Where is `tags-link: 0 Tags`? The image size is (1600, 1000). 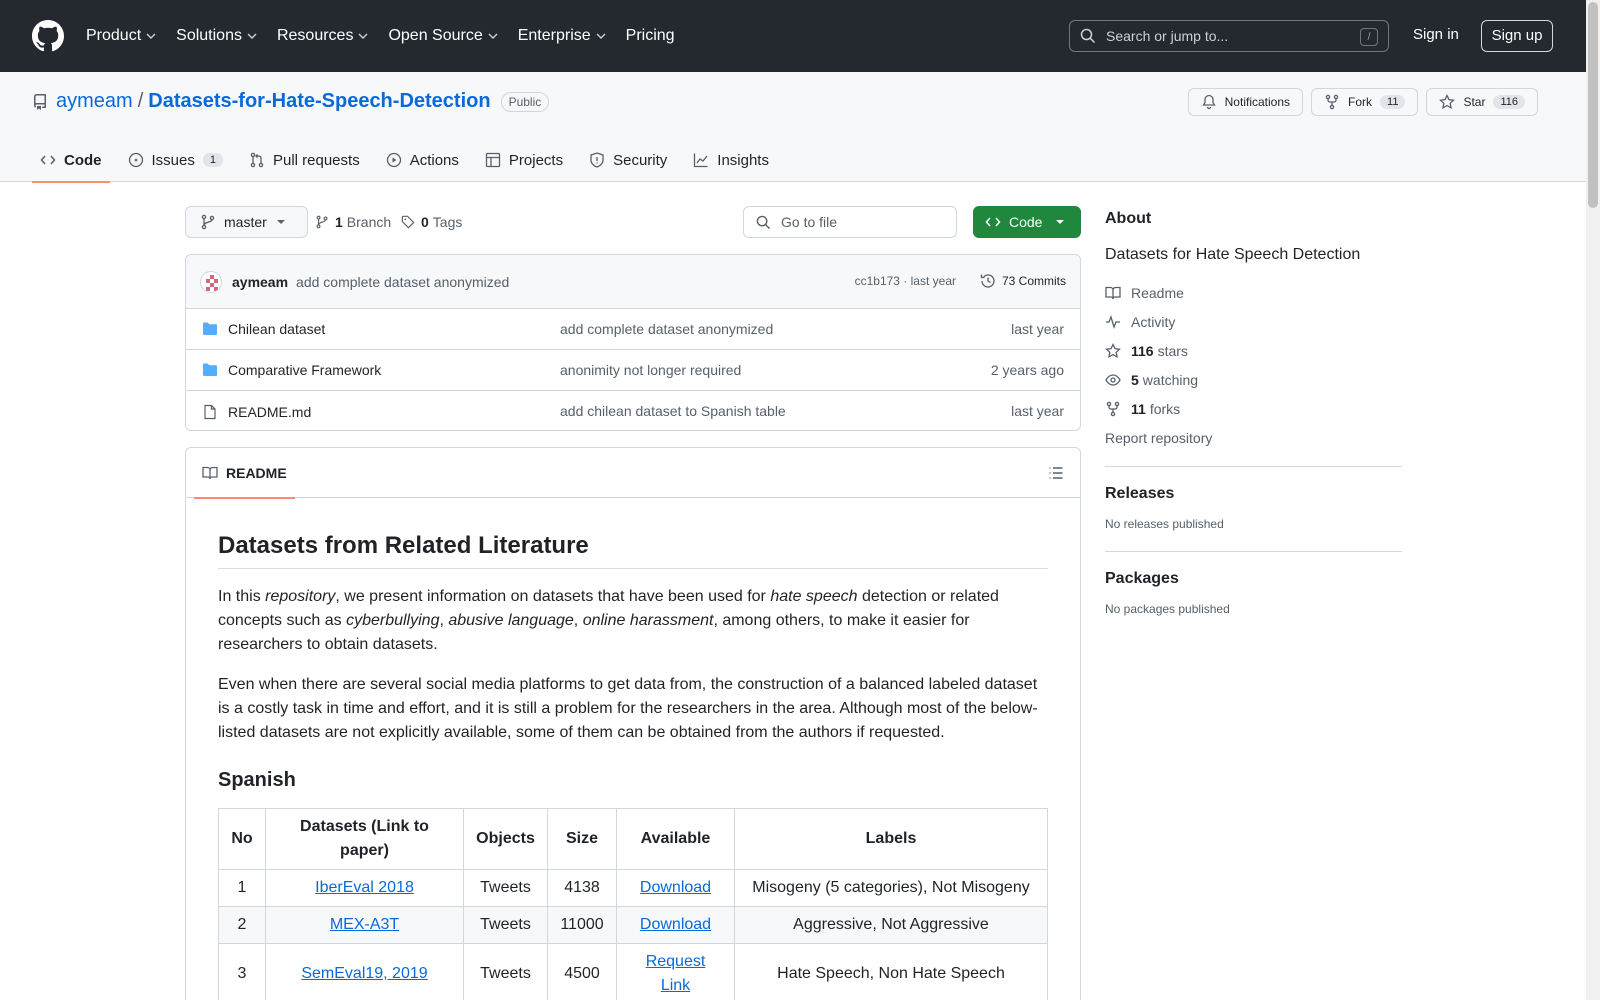 tags-link: 0 Tags is located at coordinates (431, 222).